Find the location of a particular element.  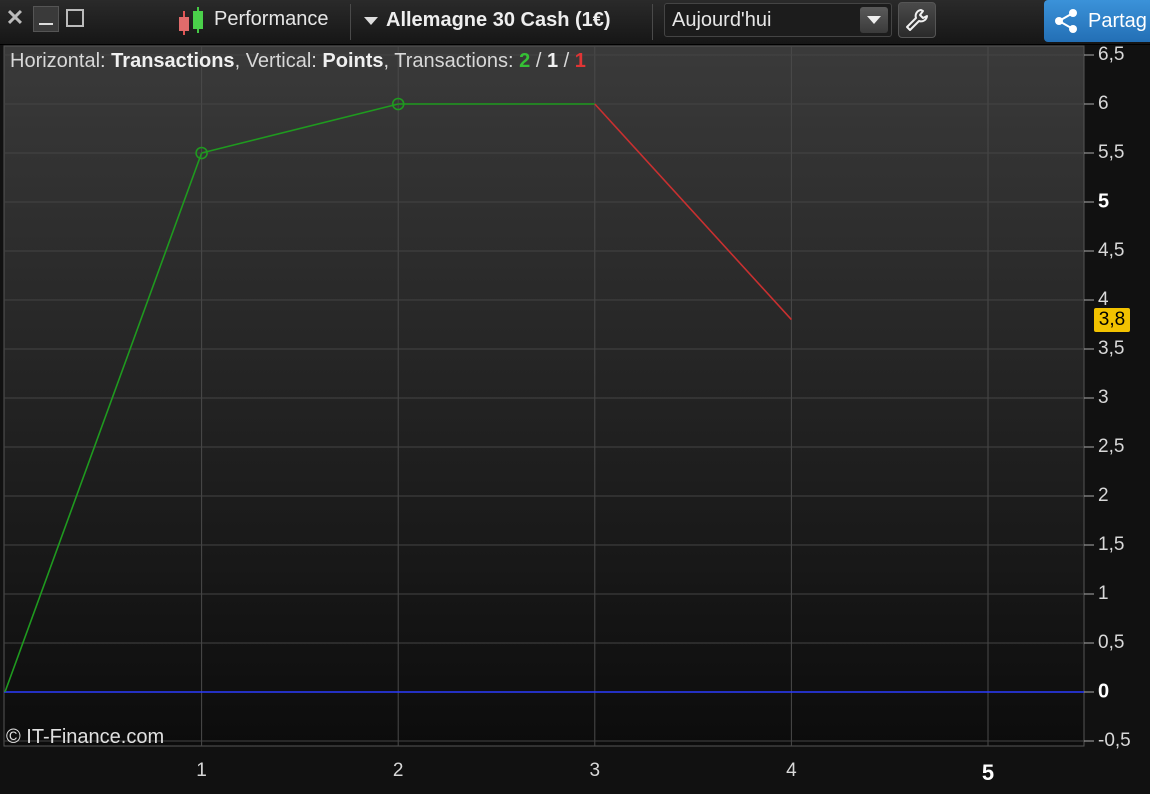

y-tick-label: -0,5 is located at coordinates (1114, 740).